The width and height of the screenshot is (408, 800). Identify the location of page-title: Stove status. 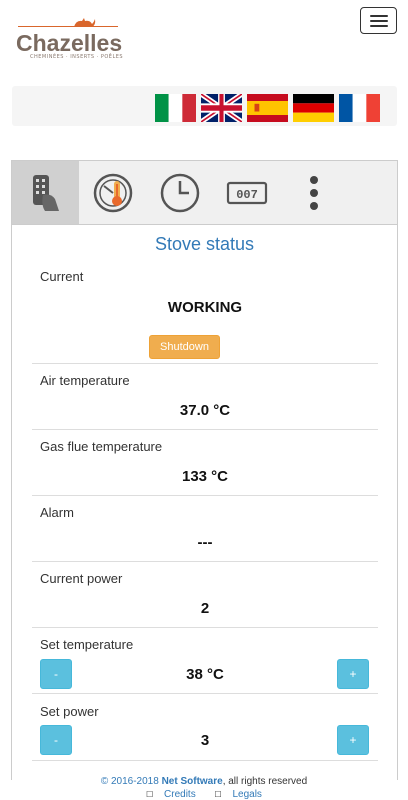
(204, 244).